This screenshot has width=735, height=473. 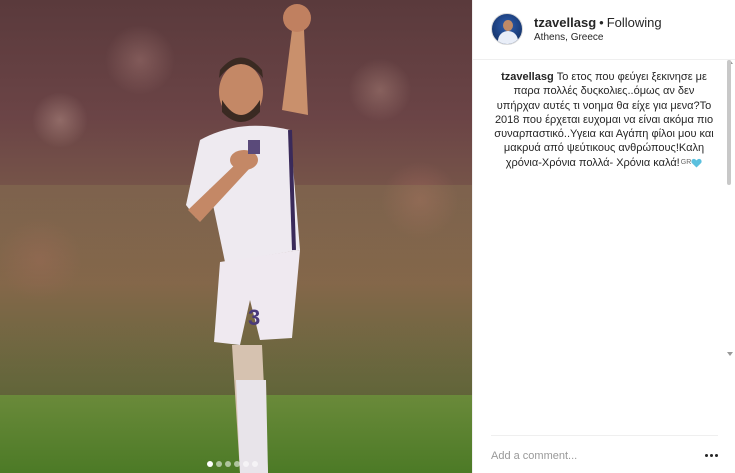 I want to click on user-line: tzavellasg • Following, so click(x=598, y=22).